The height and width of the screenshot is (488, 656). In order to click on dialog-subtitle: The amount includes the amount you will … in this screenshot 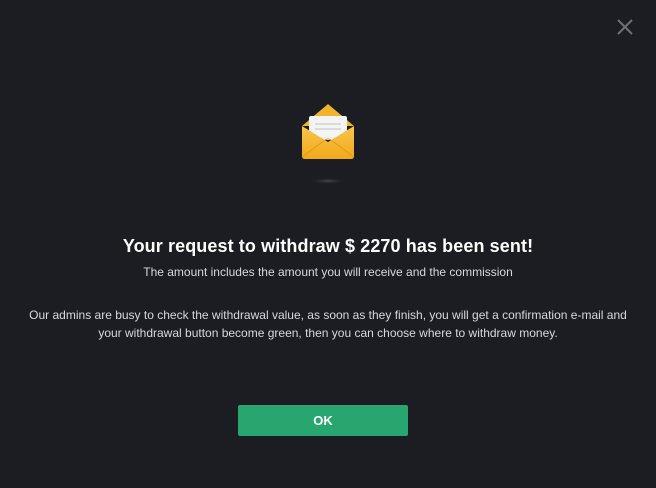, I will do `click(328, 272)`.